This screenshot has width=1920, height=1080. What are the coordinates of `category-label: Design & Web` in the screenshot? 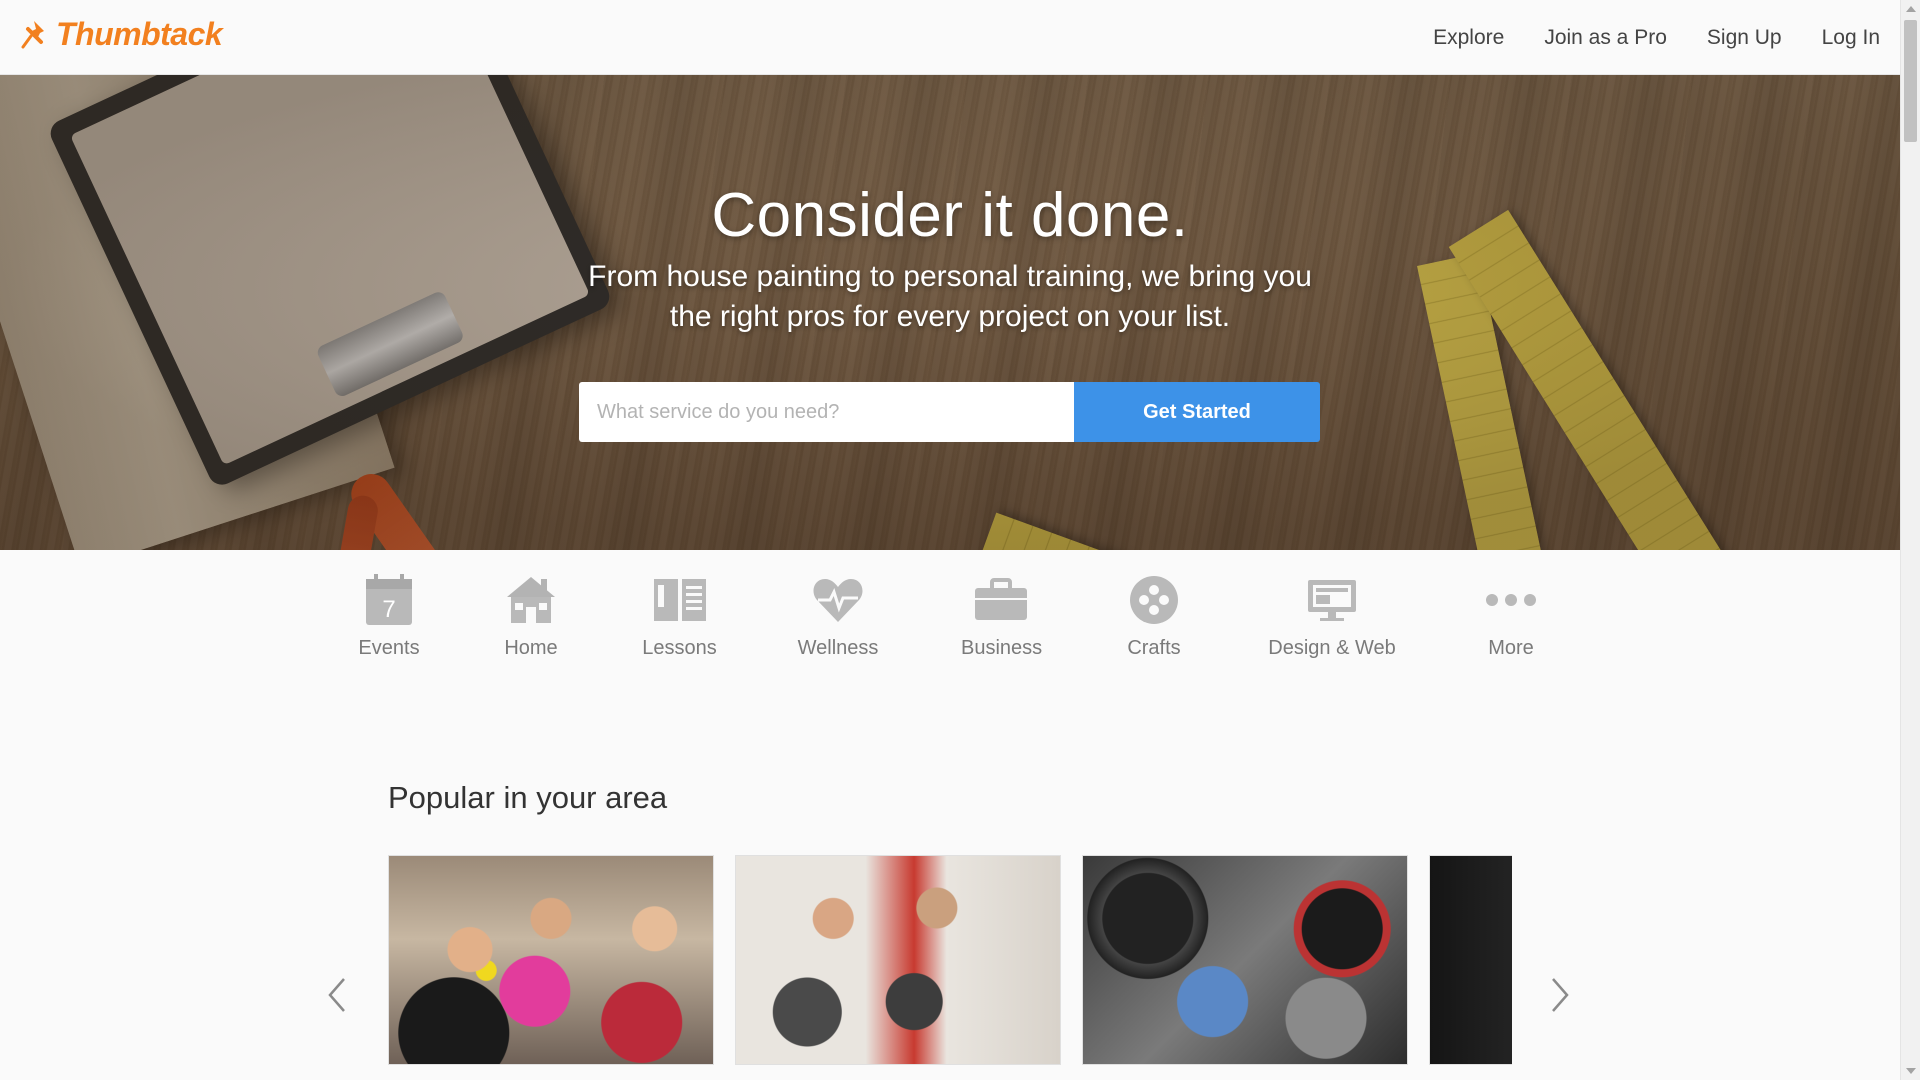 It's located at (1332, 648).